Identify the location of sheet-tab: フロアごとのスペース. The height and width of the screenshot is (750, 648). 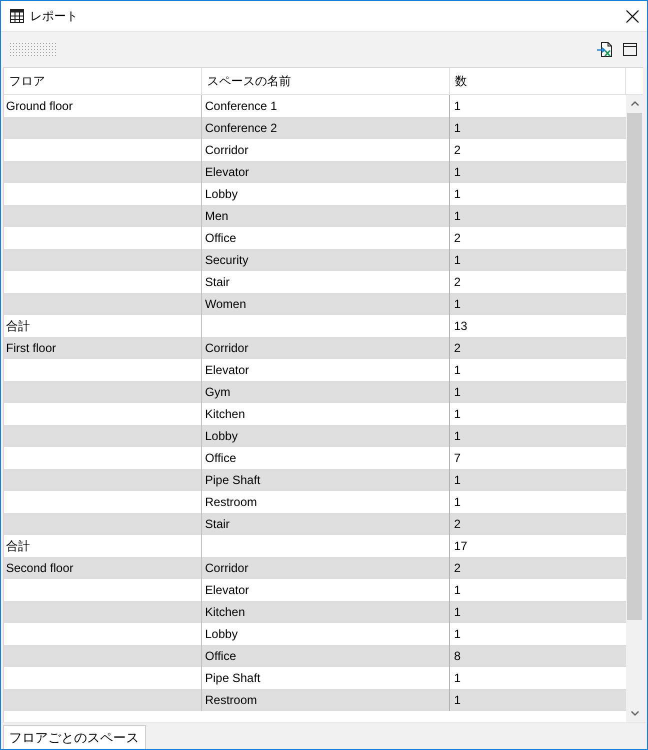
(74, 737).